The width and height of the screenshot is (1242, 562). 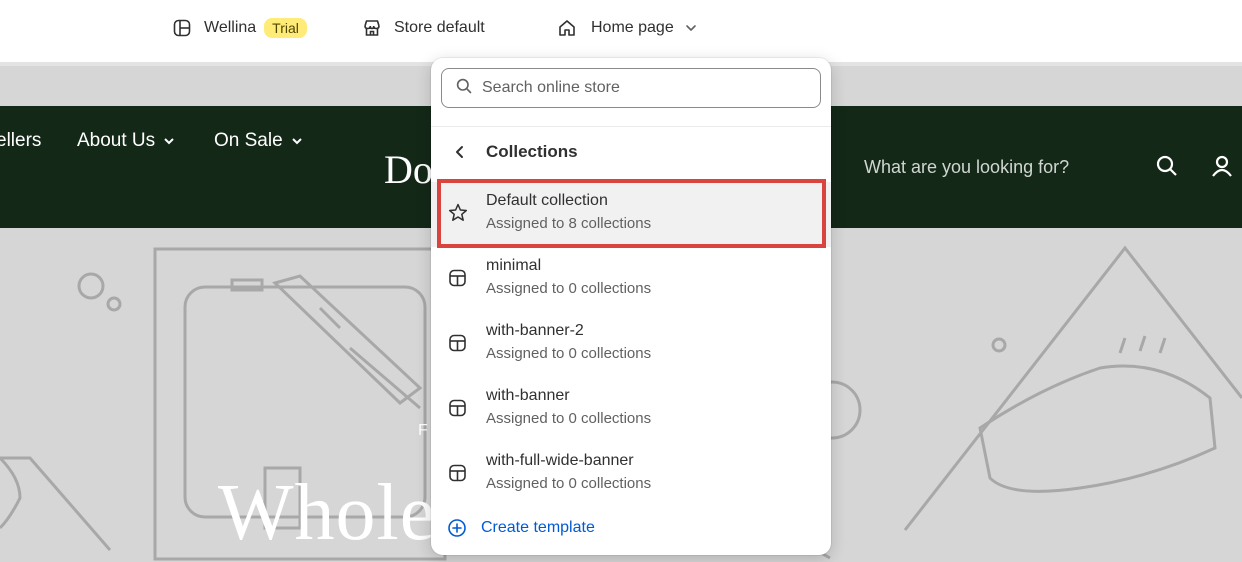 What do you see at coordinates (631, 528) in the screenshot?
I see `create-template-button: Create template` at bounding box center [631, 528].